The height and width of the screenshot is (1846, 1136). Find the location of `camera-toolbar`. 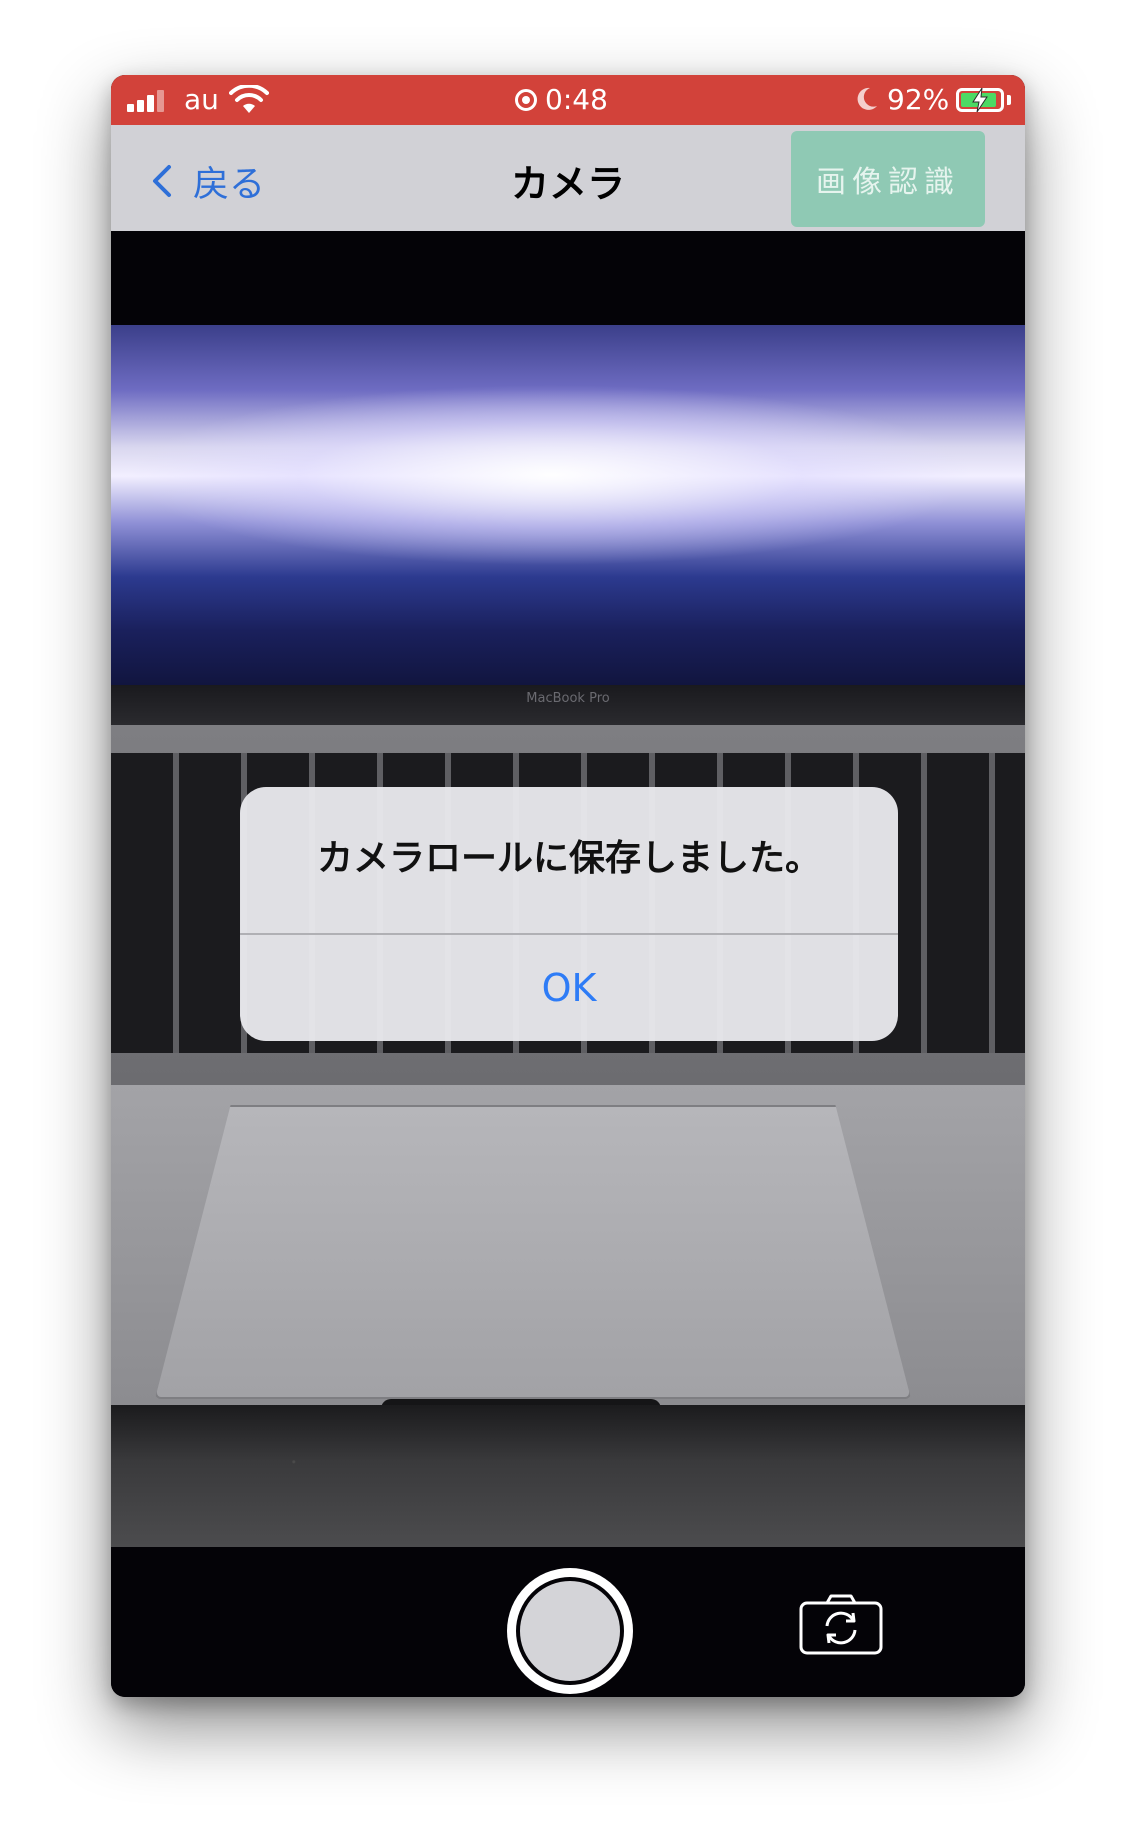

camera-toolbar is located at coordinates (568, 1622).